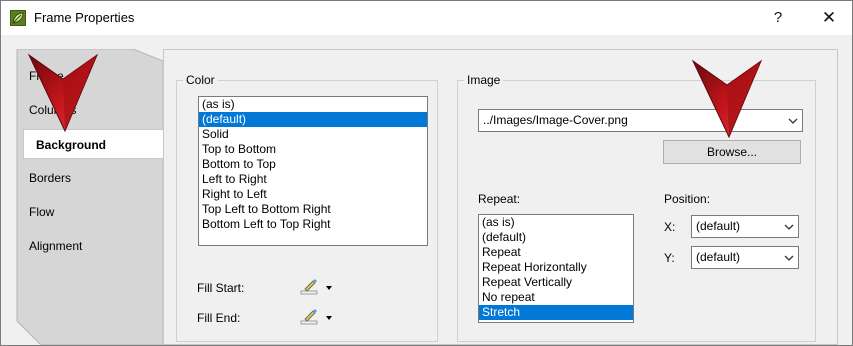  What do you see at coordinates (426, 18) in the screenshot?
I see `title-bar: Frame Properties ? ✕` at bounding box center [426, 18].